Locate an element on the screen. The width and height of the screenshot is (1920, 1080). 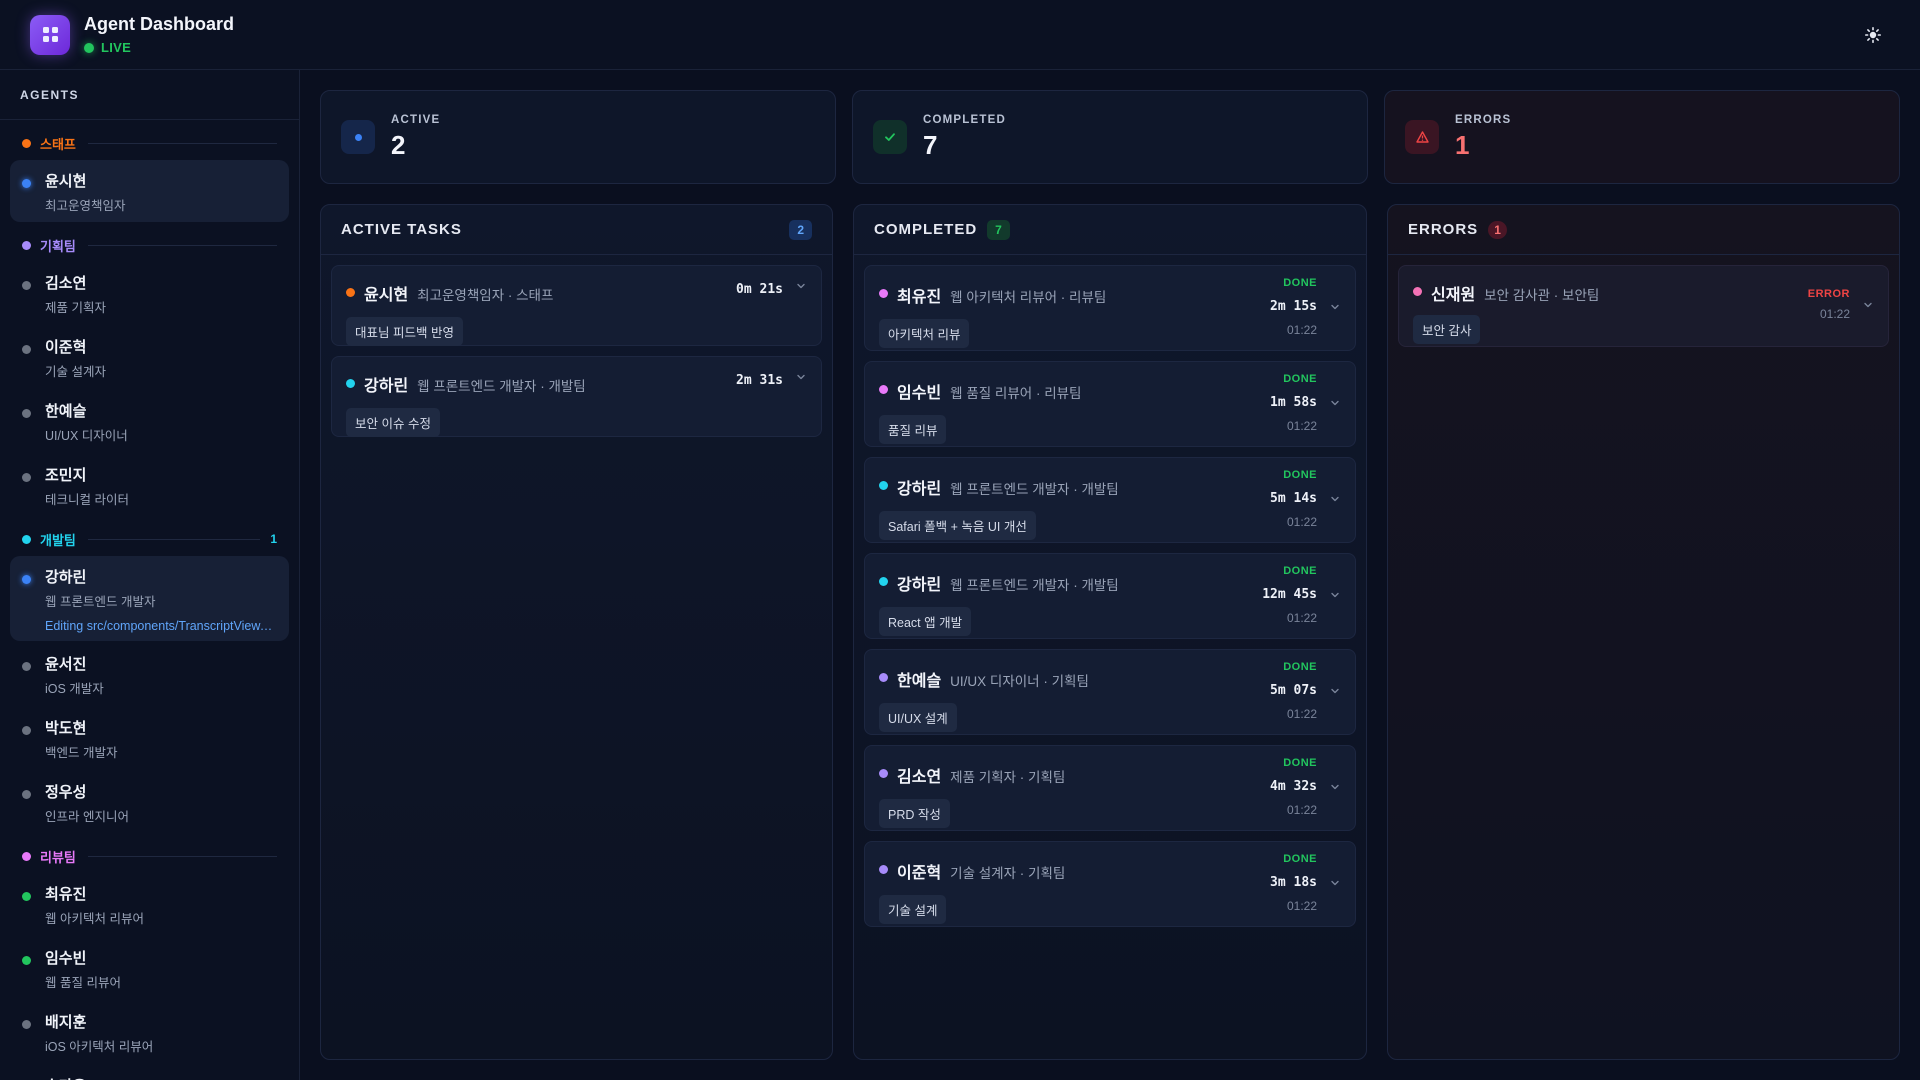
card-header: 신재원 보안 감사관 · 보안팀 is located at coordinates (1644, 293).